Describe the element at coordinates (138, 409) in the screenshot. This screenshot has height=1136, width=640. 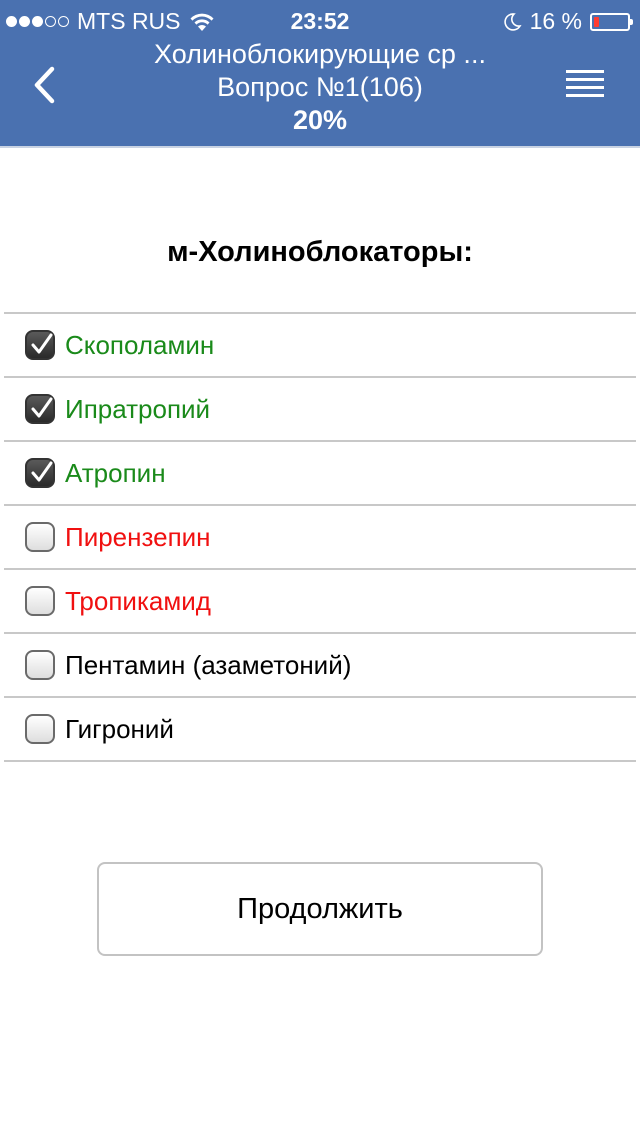
I see `answer-option-label: Ипратропий` at that location.